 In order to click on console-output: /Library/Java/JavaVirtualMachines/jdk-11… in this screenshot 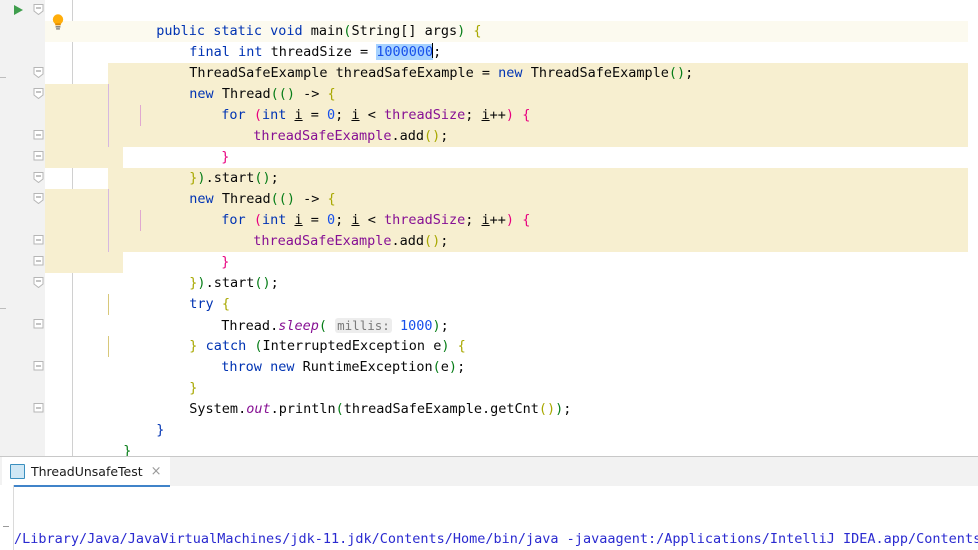, I will do `click(496, 518)`.